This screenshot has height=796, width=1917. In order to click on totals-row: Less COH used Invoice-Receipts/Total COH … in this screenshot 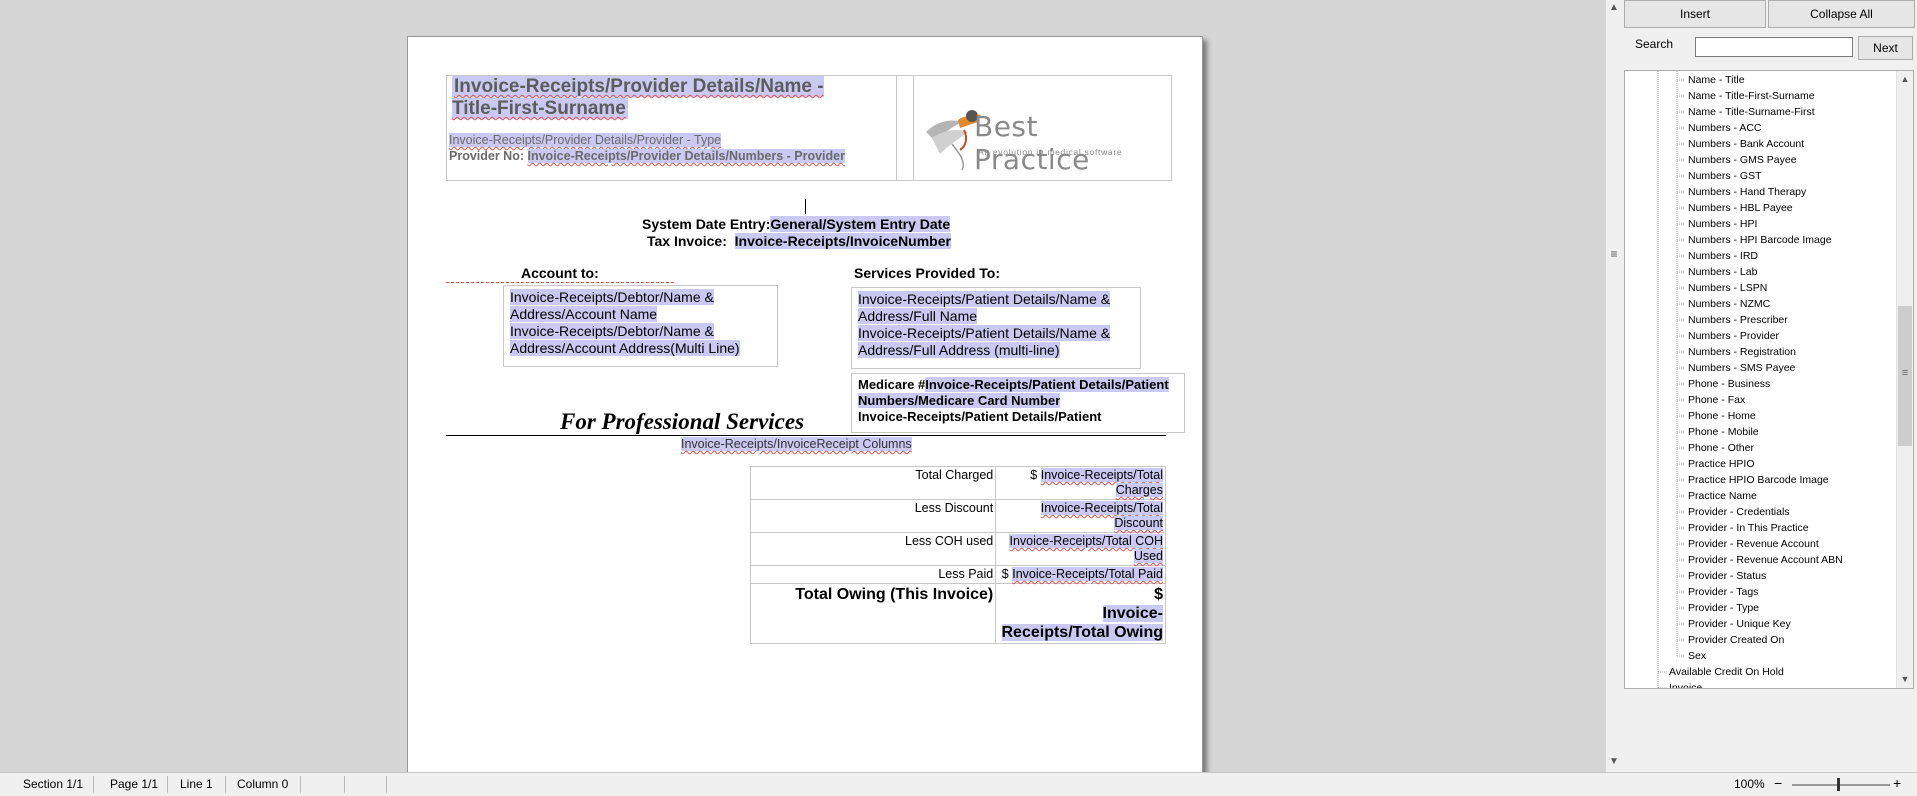, I will do `click(957, 549)`.